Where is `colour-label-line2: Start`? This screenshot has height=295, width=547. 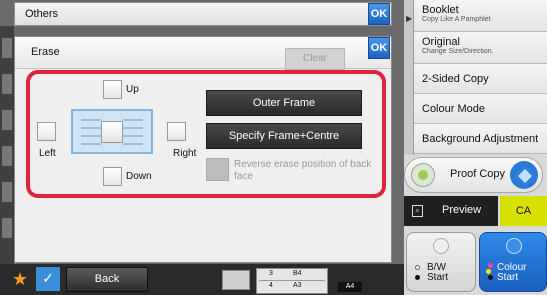
colour-label-line2: Start is located at coordinates (508, 277).